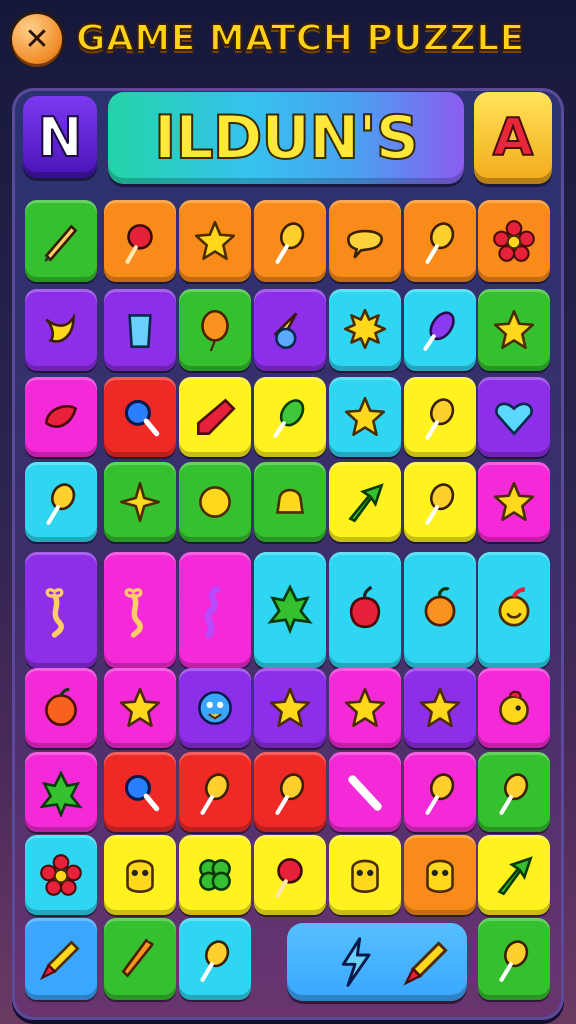  I want to click on lightning-icon, so click(356, 962).